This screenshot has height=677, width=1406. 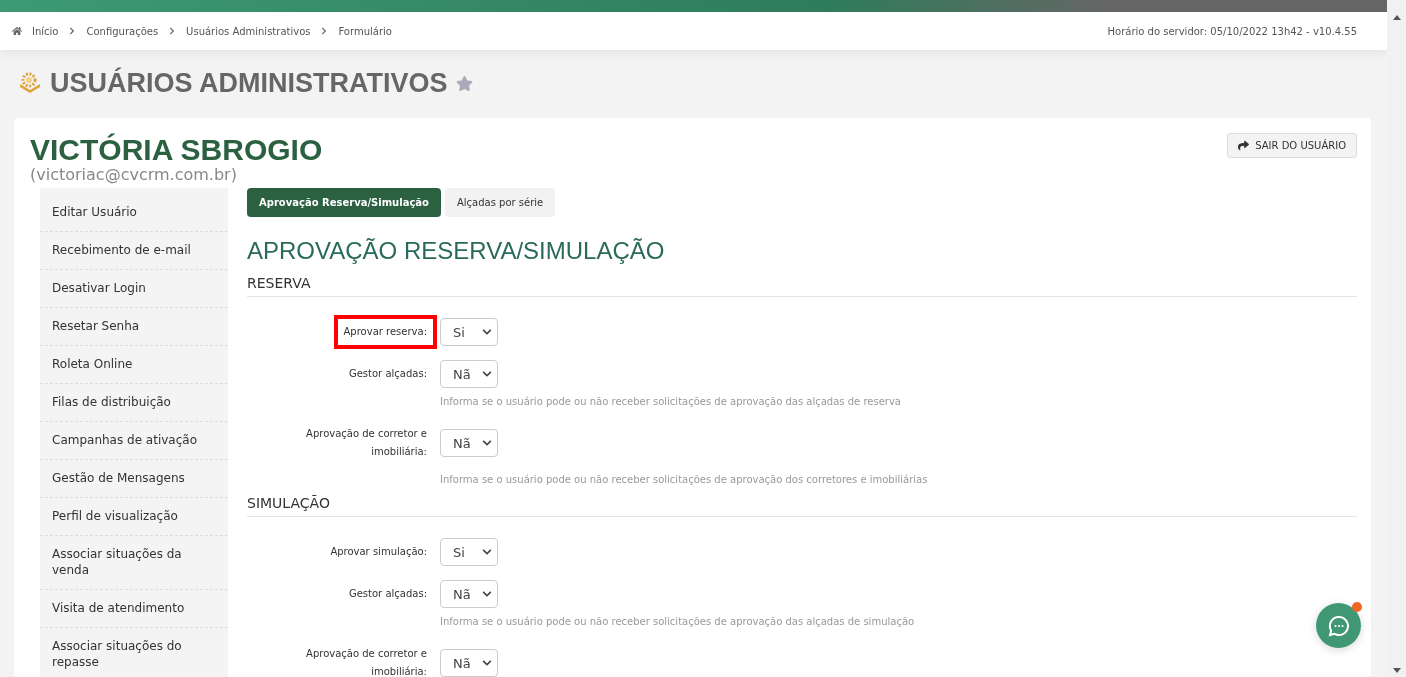 What do you see at coordinates (464, 83) in the screenshot?
I see `star-icon` at bounding box center [464, 83].